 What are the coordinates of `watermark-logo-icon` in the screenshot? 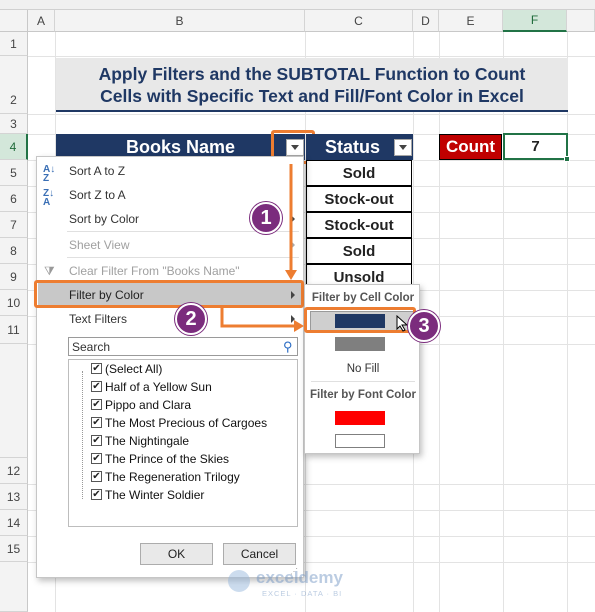 It's located at (239, 581).